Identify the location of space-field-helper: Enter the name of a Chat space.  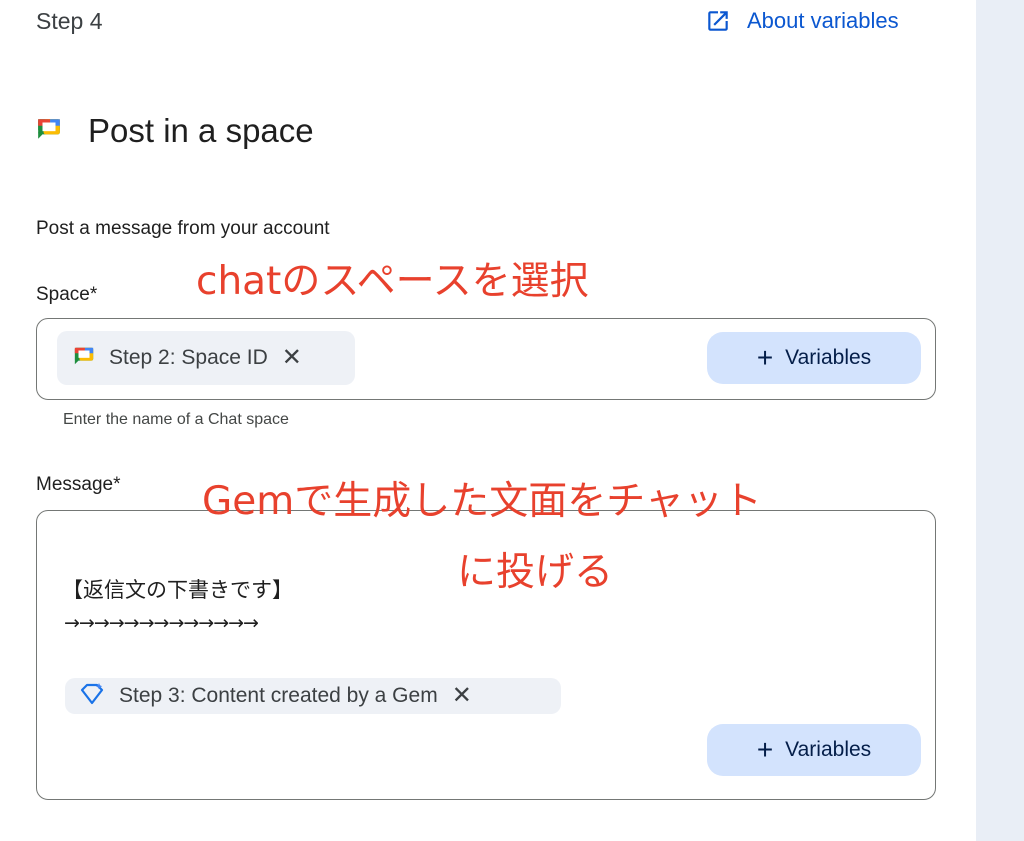
(176, 419).